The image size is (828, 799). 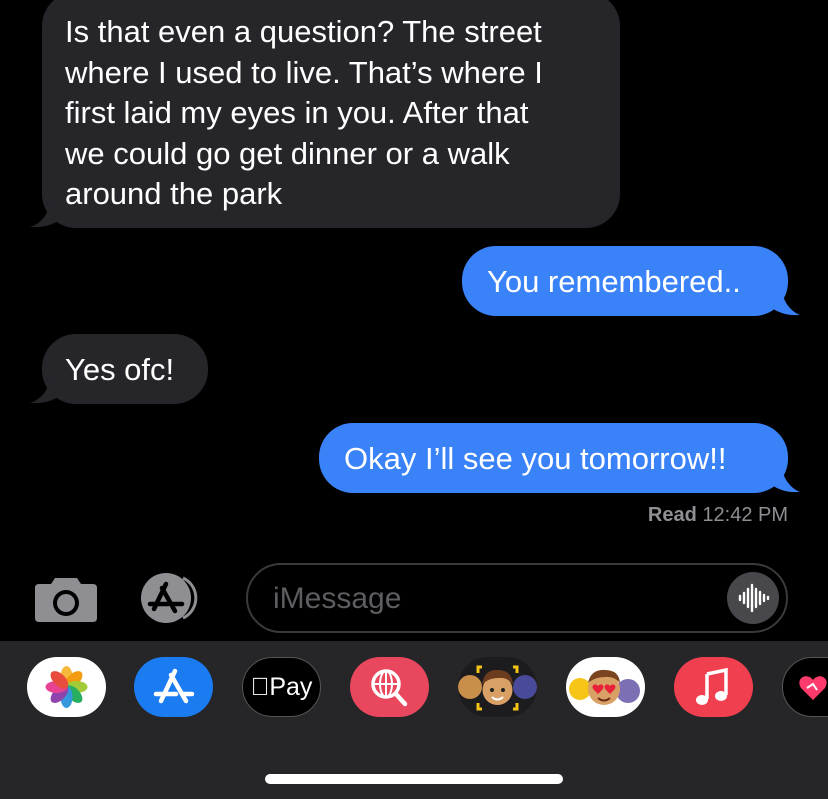 I want to click on memoji-stickers-app, so click(x=605, y=687).